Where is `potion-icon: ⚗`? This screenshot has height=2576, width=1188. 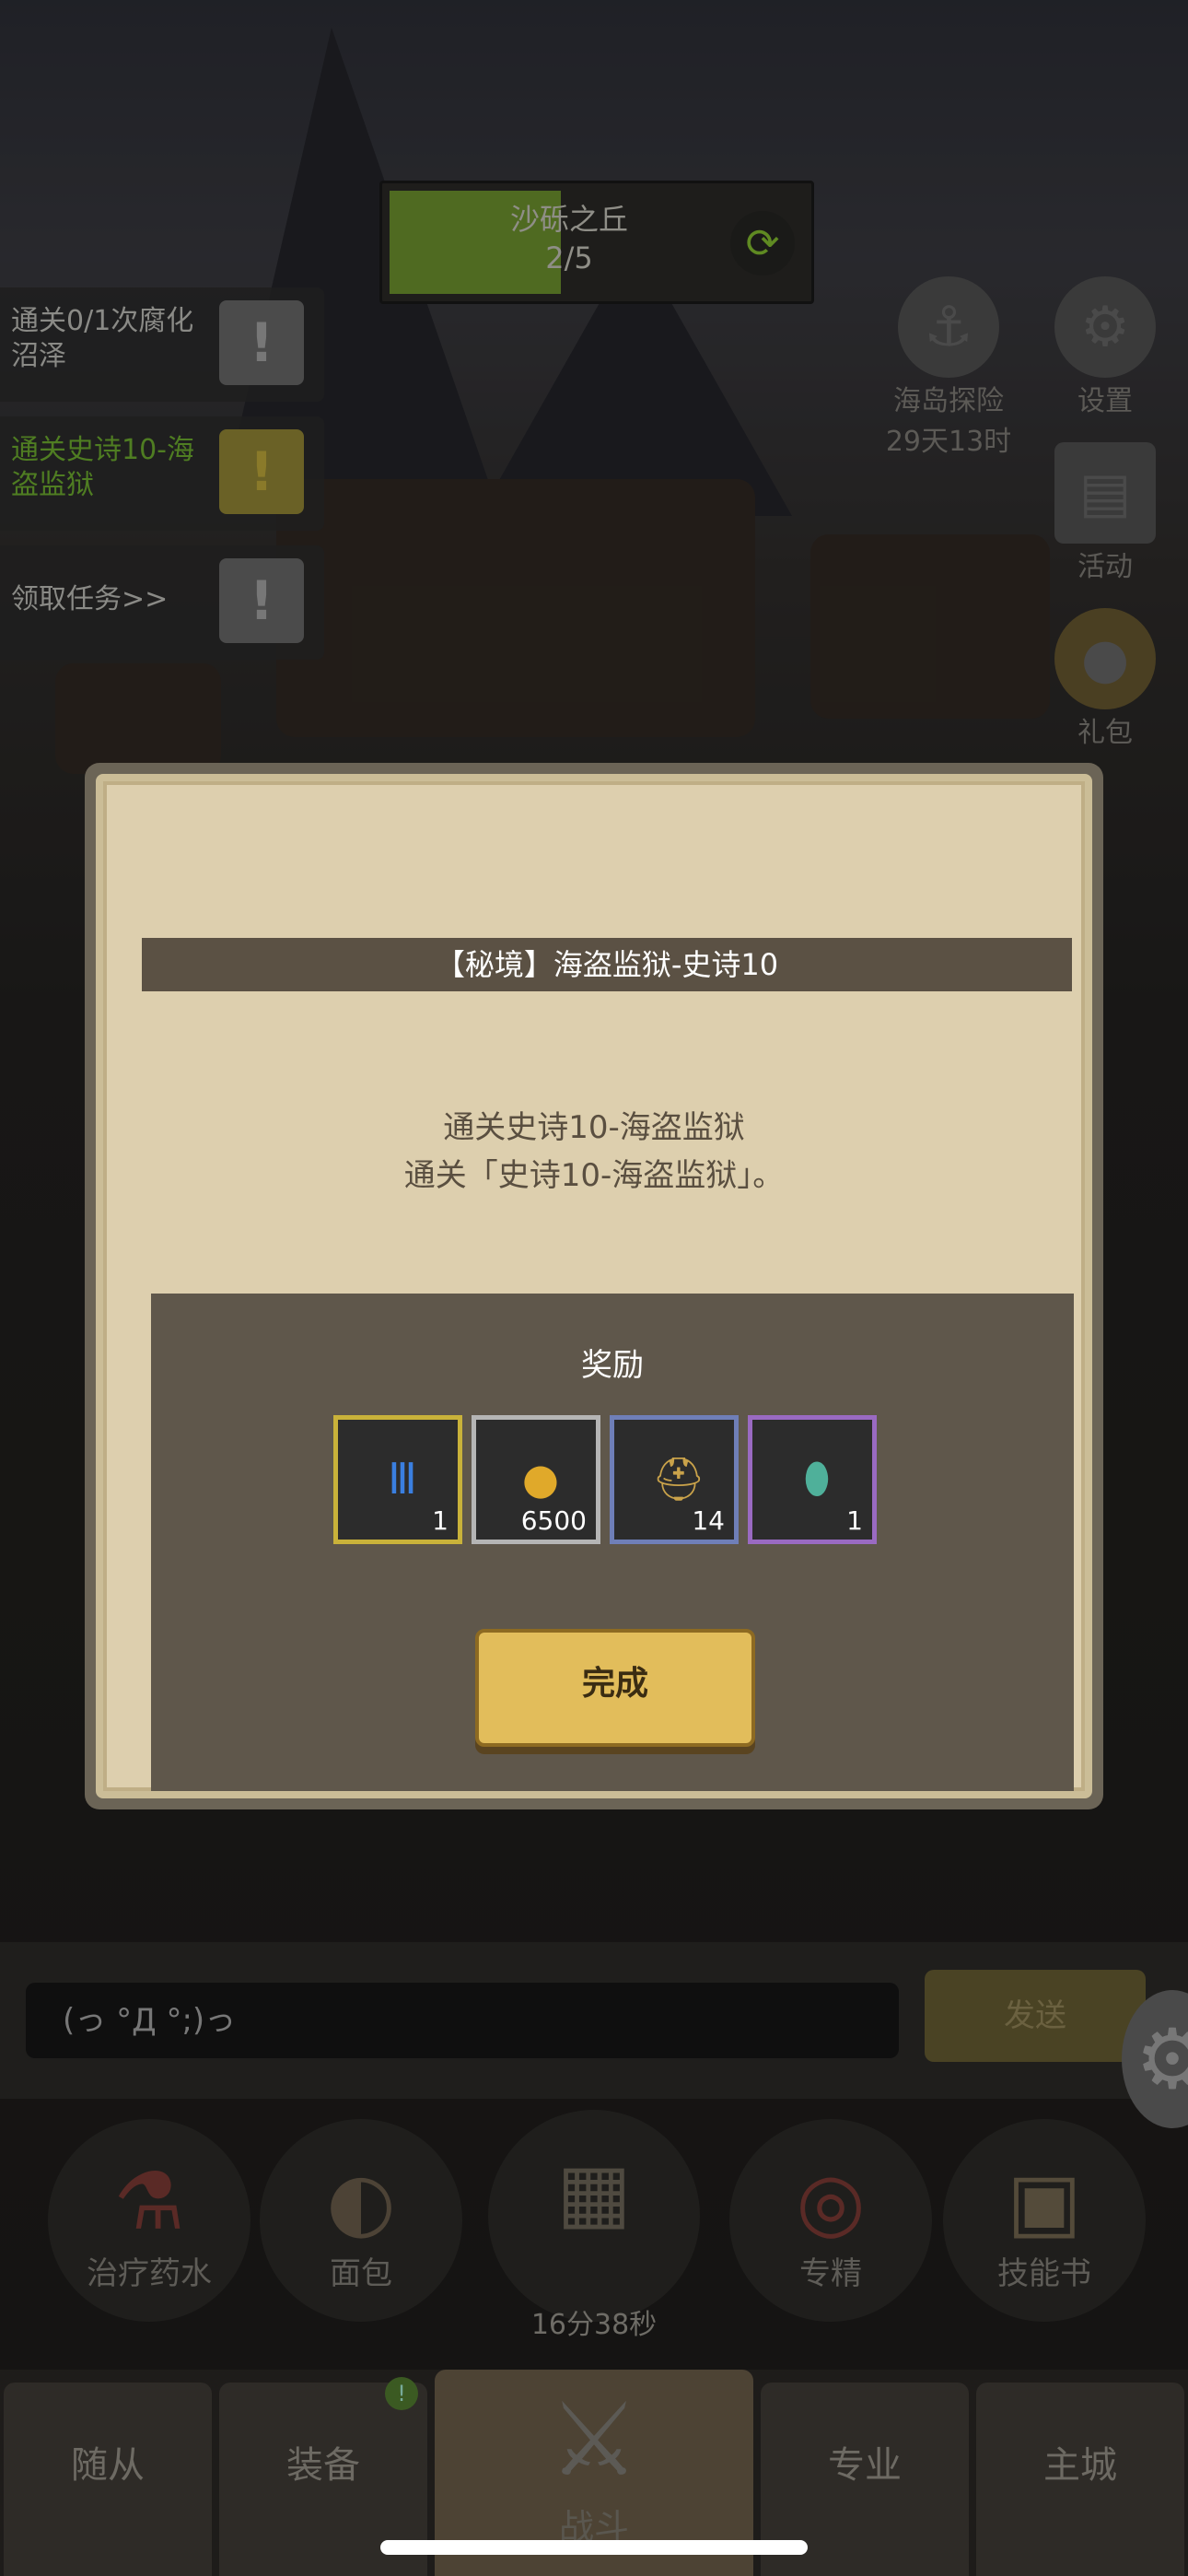
potion-icon: ⚗ is located at coordinates (149, 2202).